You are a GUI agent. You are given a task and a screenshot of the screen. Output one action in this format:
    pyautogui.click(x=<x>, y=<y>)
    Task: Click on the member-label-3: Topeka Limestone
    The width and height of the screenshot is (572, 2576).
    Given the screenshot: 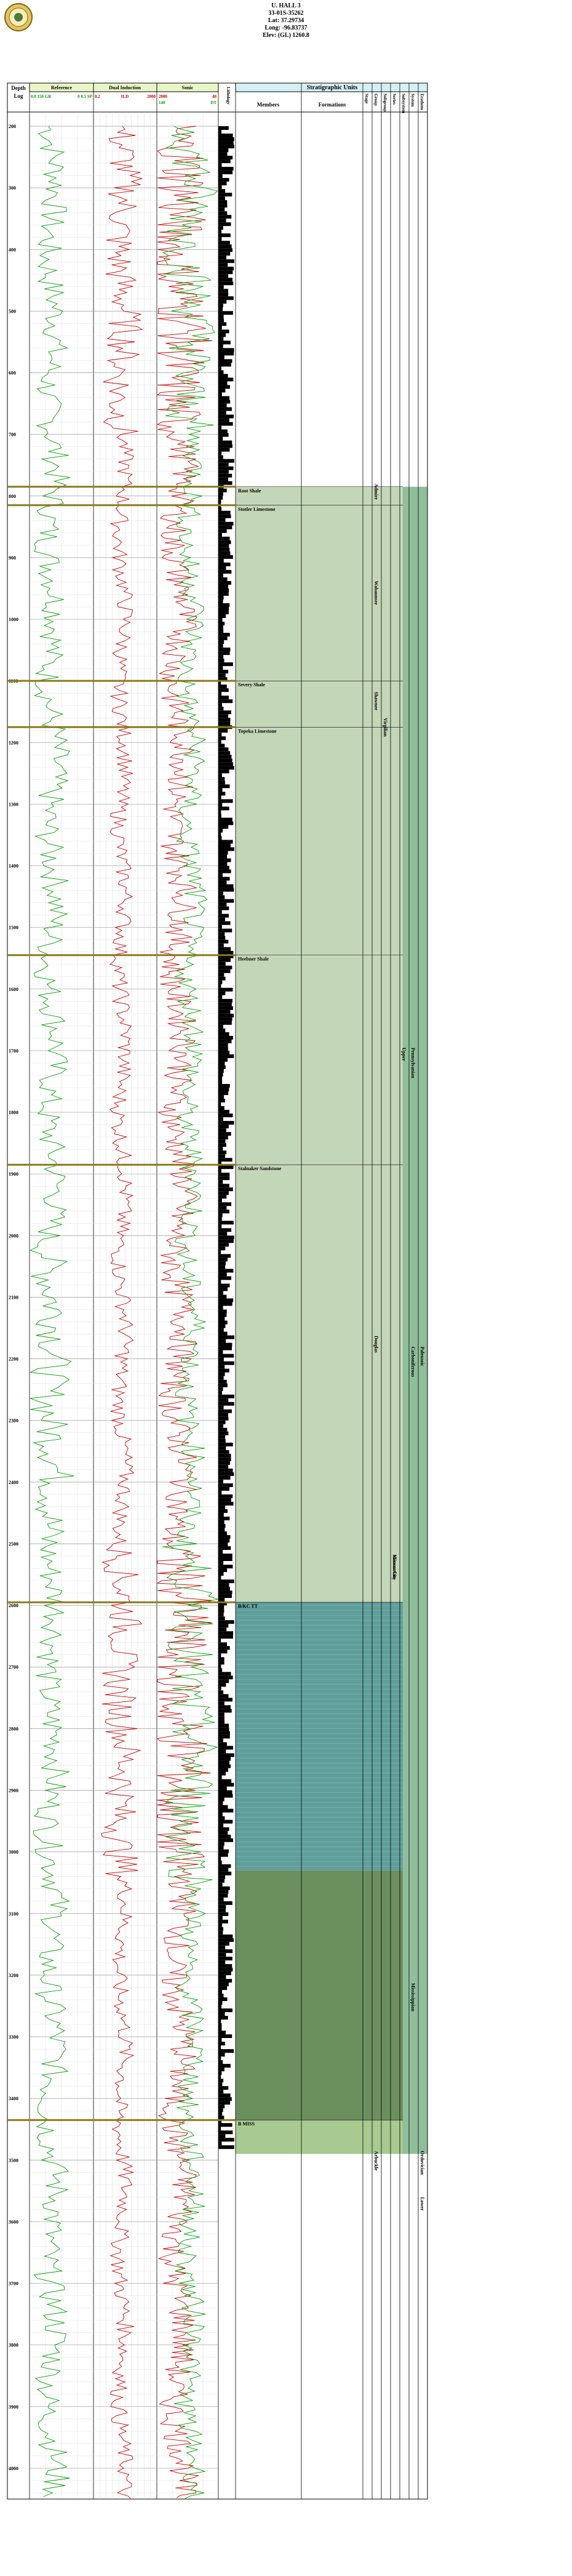 What is the action you would take?
    pyautogui.click(x=257, y=731)
    